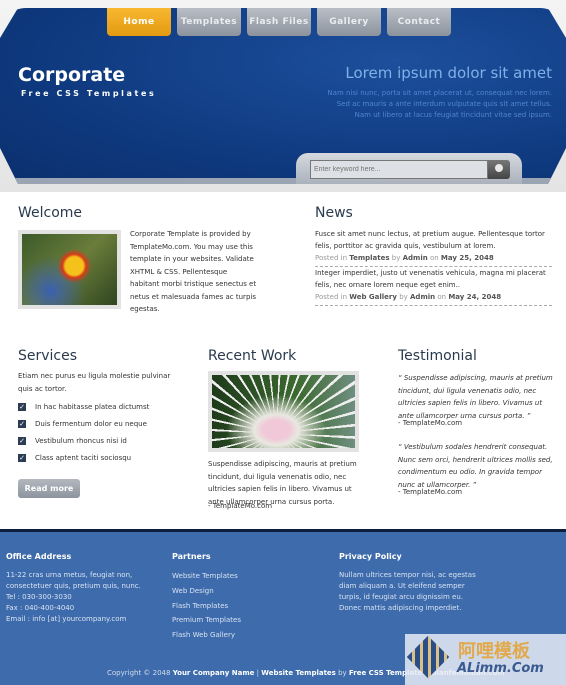 This screenshot has width=566, height=685. Describe the element at coordinates (279, 22) in the screenshot. I see `nav-flash-files: Flash Files` at that location.